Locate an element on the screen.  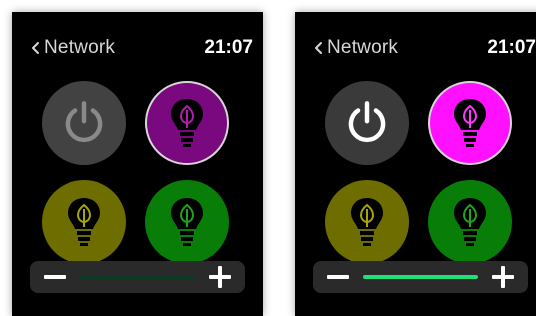
magenta-bulb-button is located at coordinates (470, 123).